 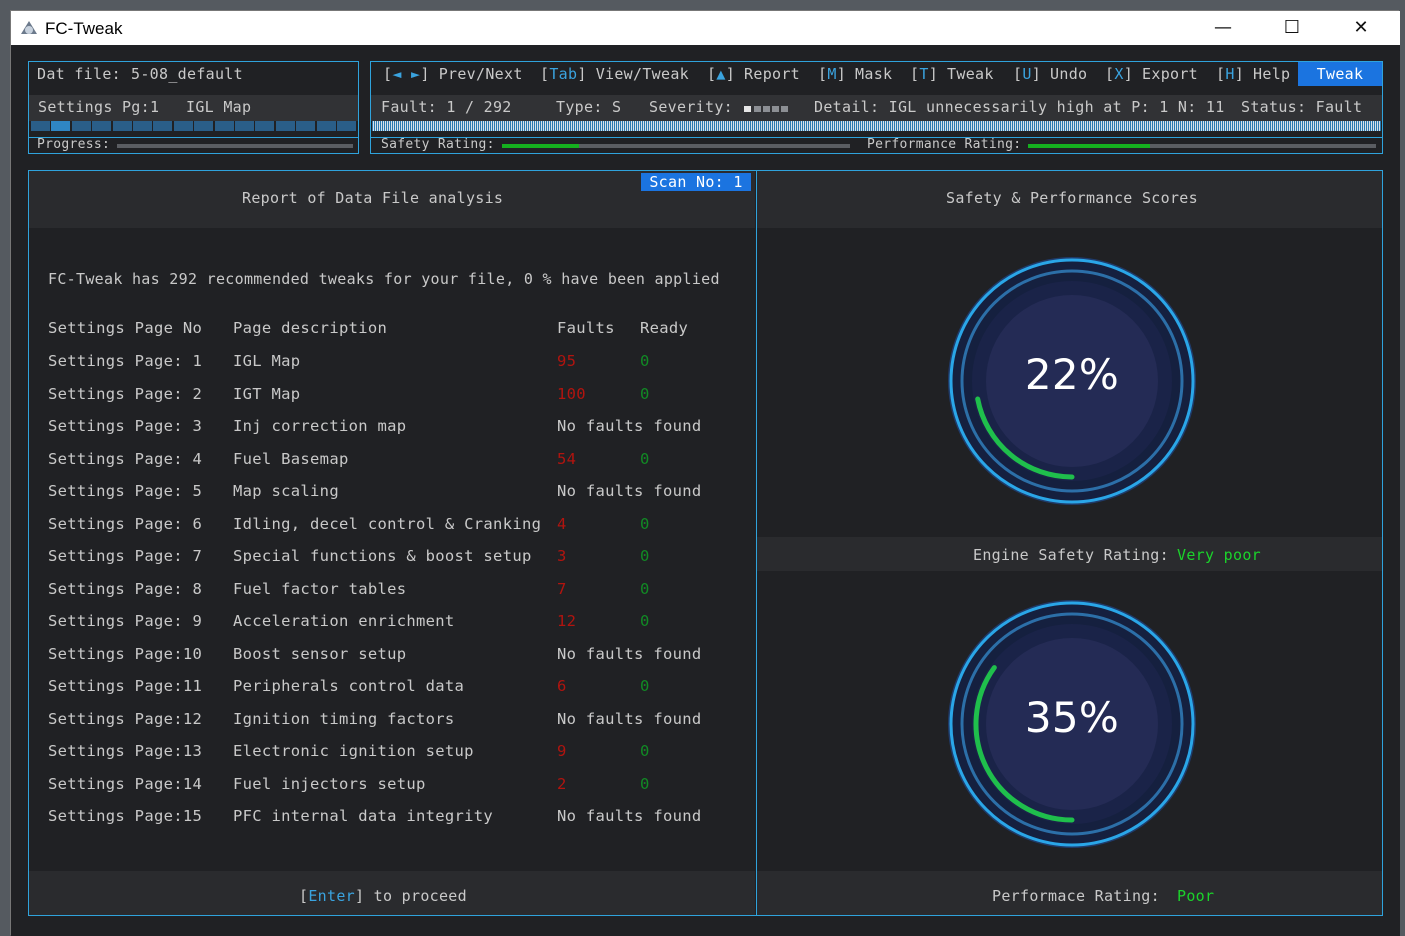 I want to click on nav-mask: [M] Mask, so click(x=855, y=74).